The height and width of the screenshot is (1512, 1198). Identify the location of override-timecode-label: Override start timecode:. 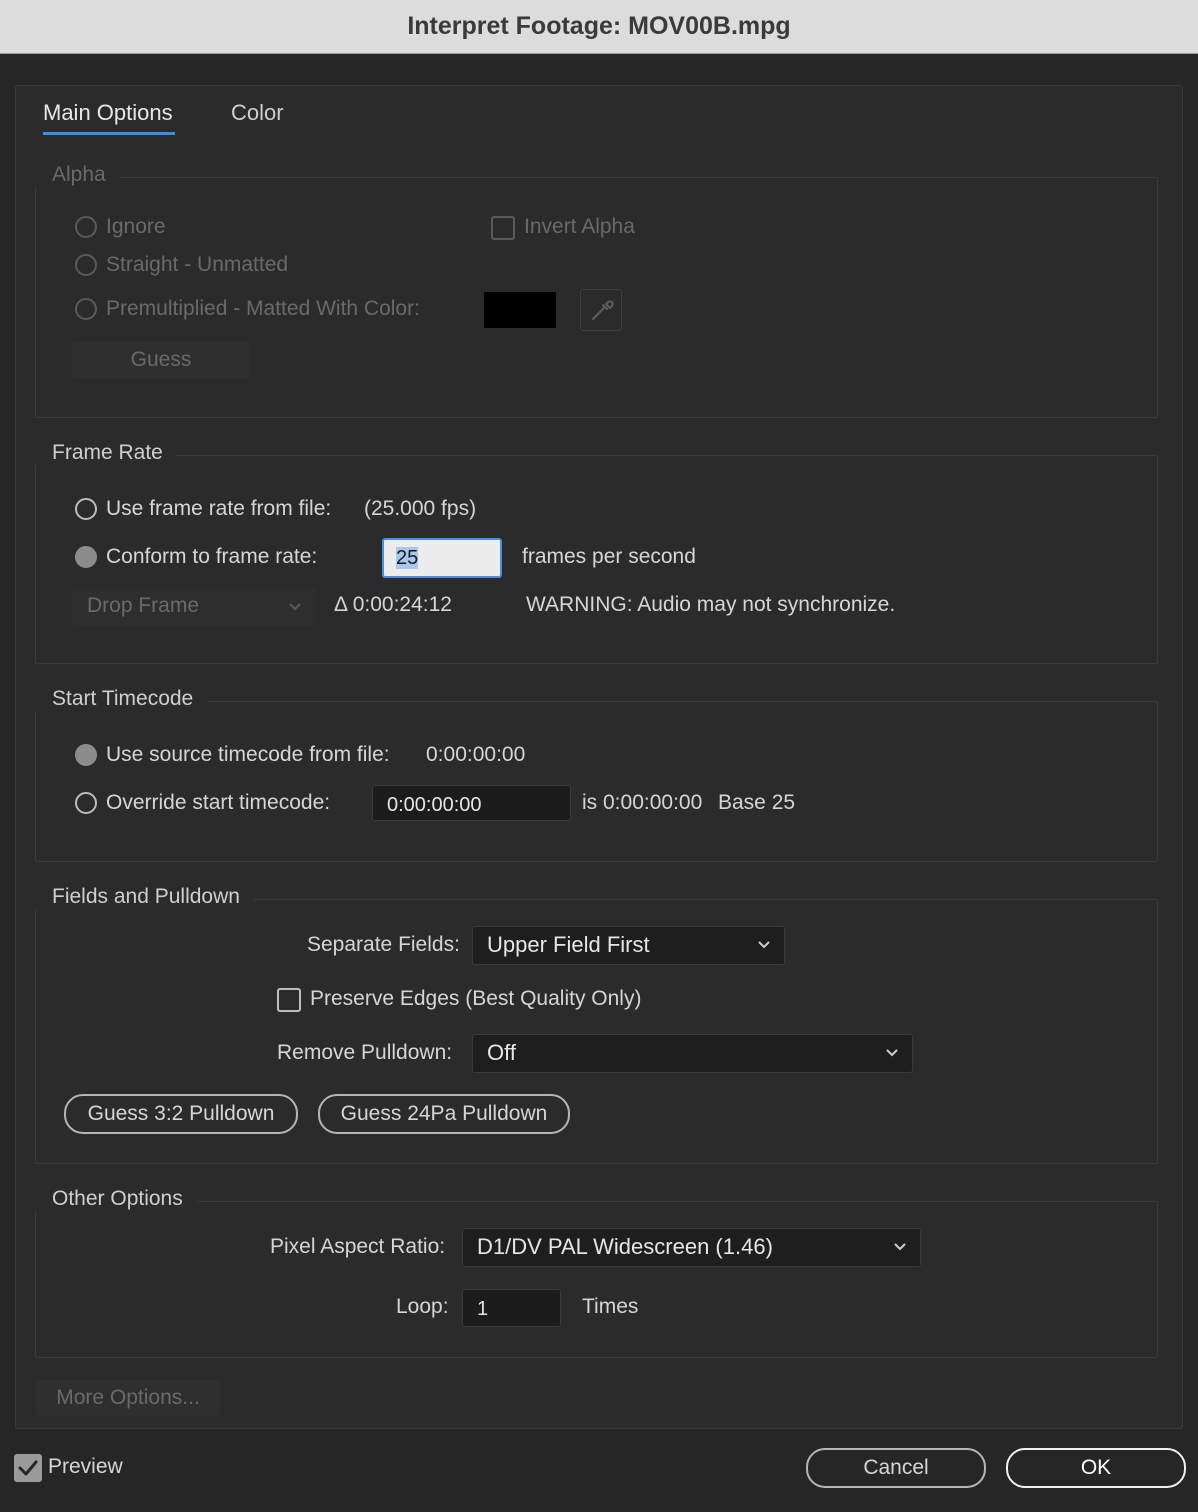
(218, 802).